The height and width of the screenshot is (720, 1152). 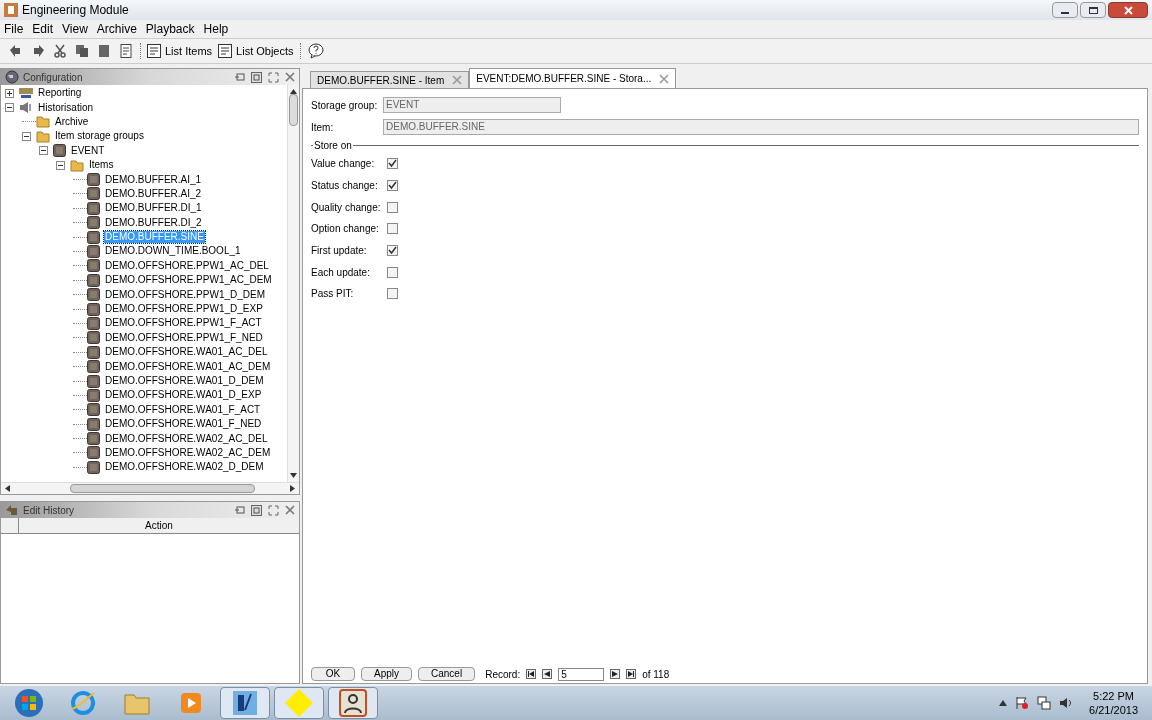 What do you see at coordinates (66, 107) in the screenshot?
I see `tree-item: Historisation` at bounding box center [66, 107].